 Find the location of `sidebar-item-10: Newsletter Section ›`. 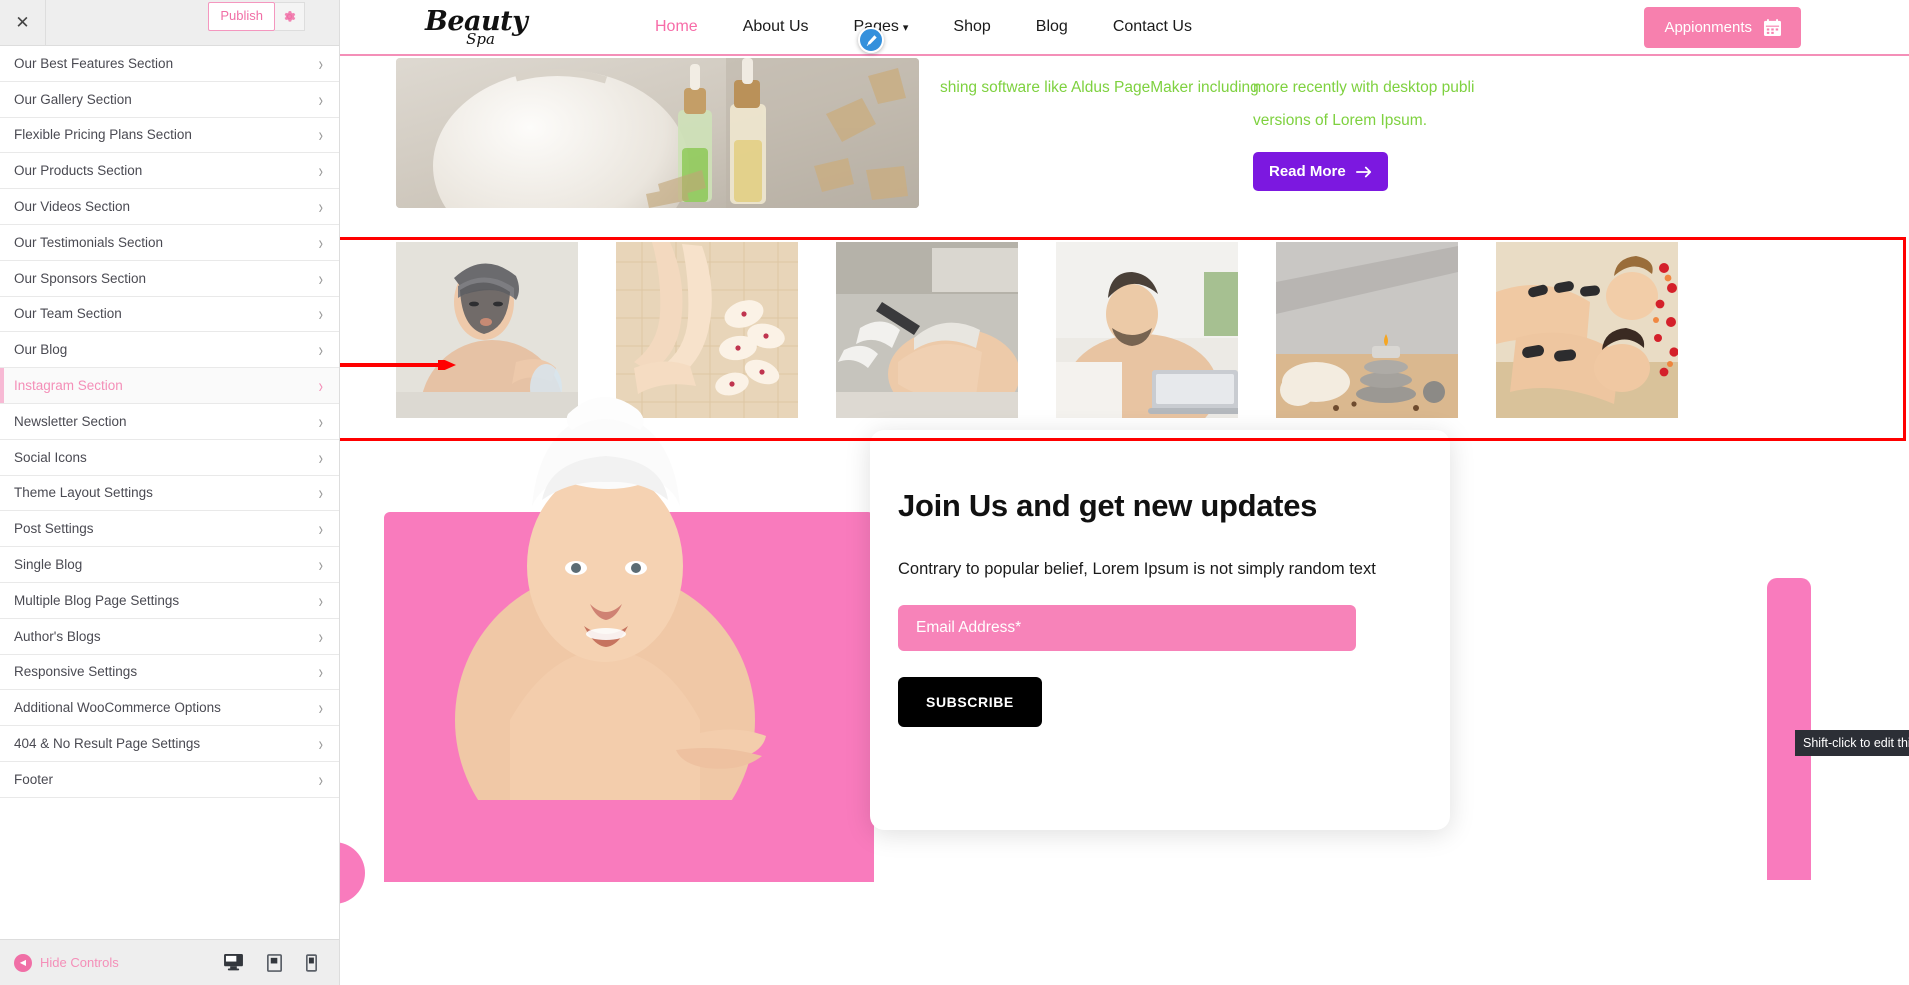

sidebar-item-10: Newsletter Section › is located at coordinates (169, 421).